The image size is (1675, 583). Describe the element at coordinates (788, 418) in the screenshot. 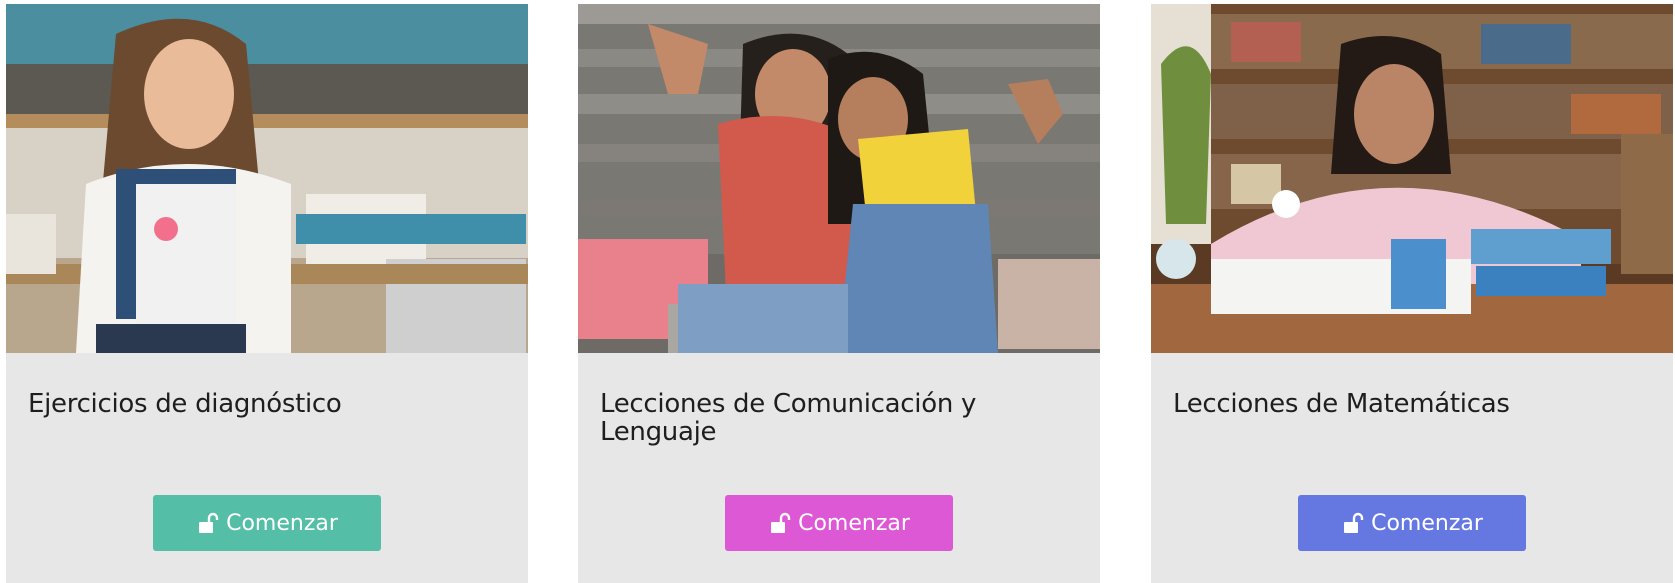

I see `card-title: Lecciones de Comunicación y Lenguaje` at that location.